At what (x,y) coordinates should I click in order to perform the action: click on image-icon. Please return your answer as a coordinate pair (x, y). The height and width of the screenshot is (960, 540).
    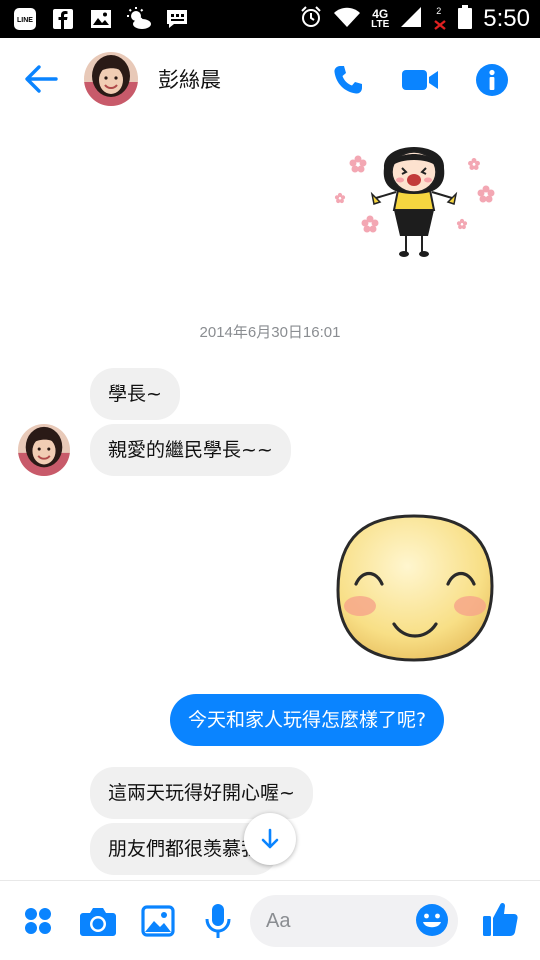
    Looking at the image, I should click on (158, 921).